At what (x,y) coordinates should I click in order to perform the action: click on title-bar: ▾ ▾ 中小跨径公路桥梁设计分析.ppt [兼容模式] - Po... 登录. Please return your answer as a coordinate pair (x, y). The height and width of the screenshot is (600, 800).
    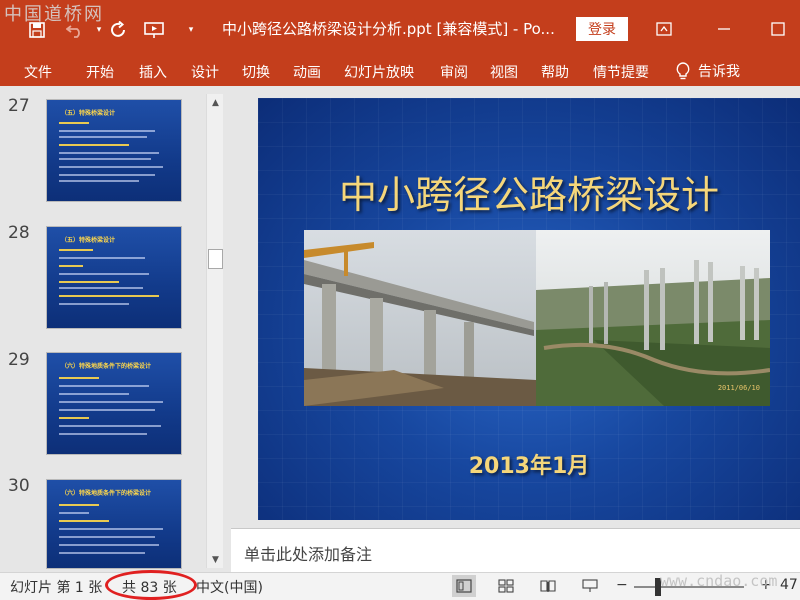
    Looking at the image, I should click on (400, 29).